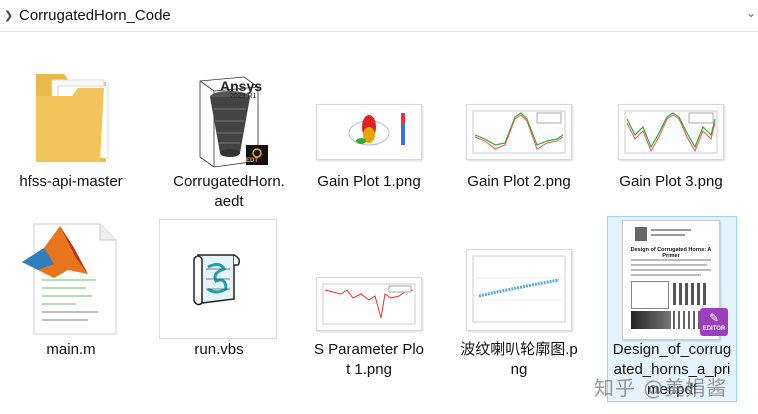  I want to click on file-item-gain-plot-2: Gain Plot 2.png, so click(519, 125).